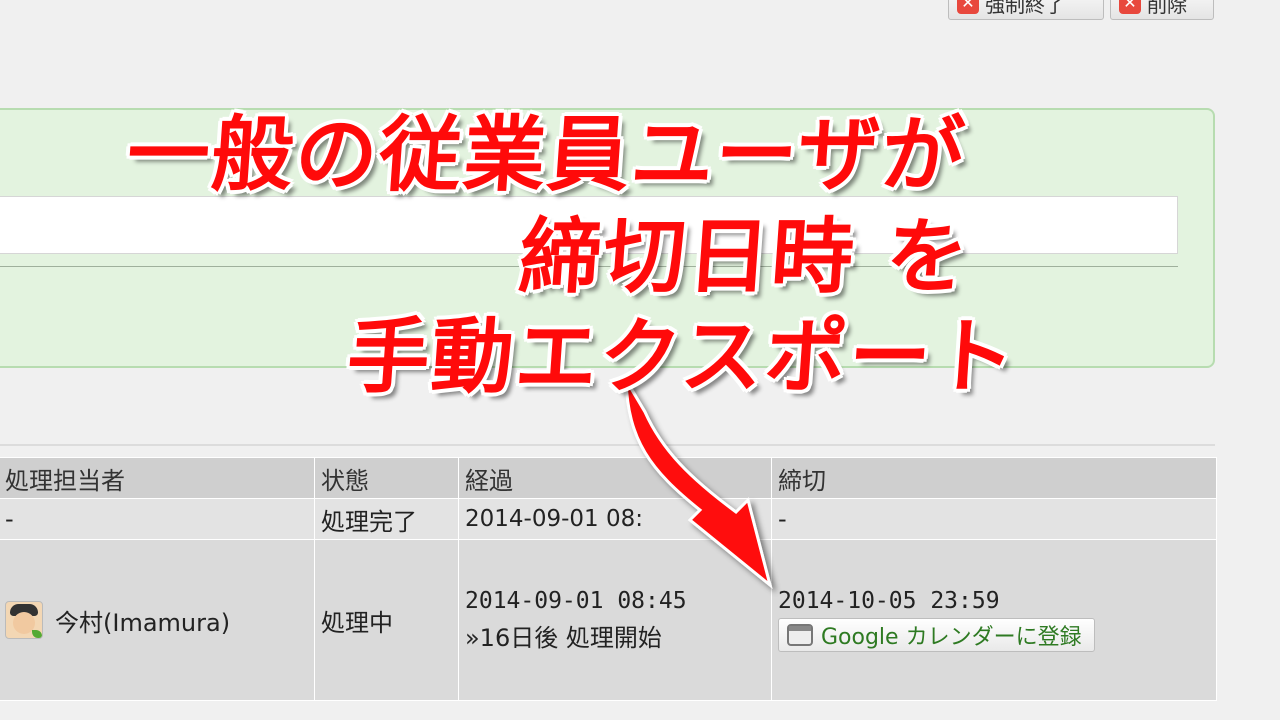 The height and width of the screenshot is (720, 1280). I want to click on caption-line-3: 手動エクスポート, so click(682, 357).